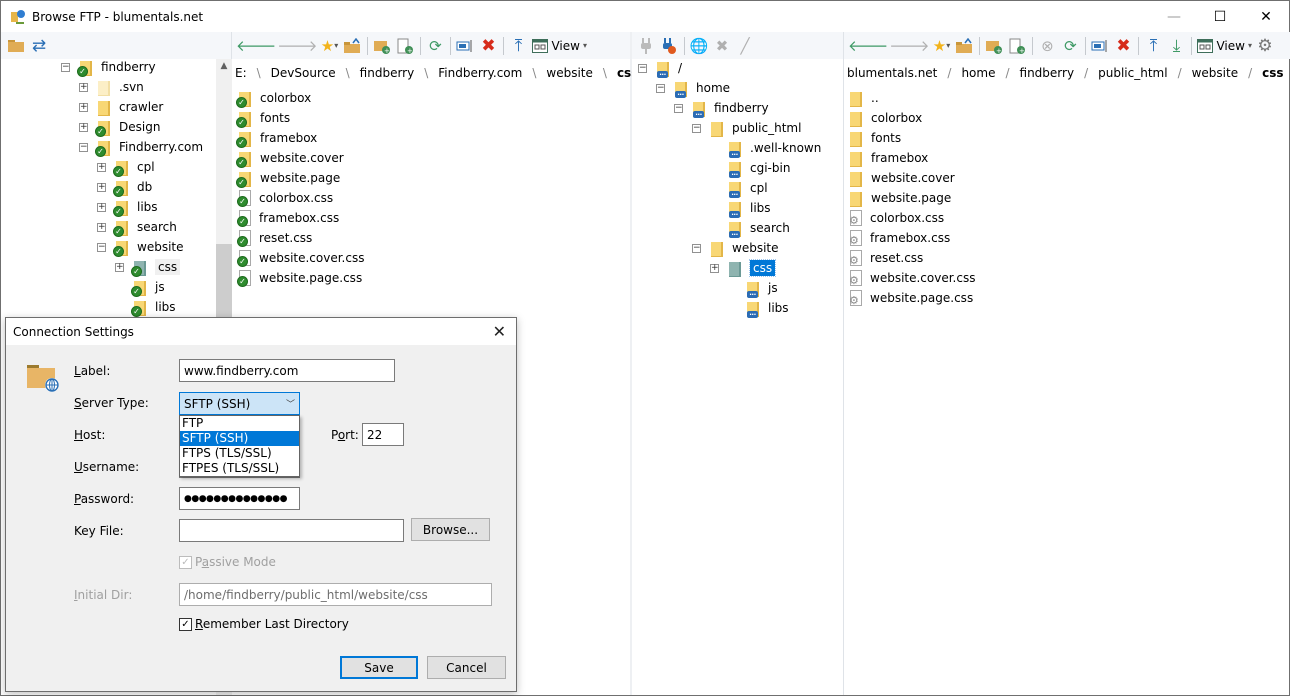 This screenshot has width=1290, height=696. I want to click on tree-item: ✓ js, so click(148, 287).